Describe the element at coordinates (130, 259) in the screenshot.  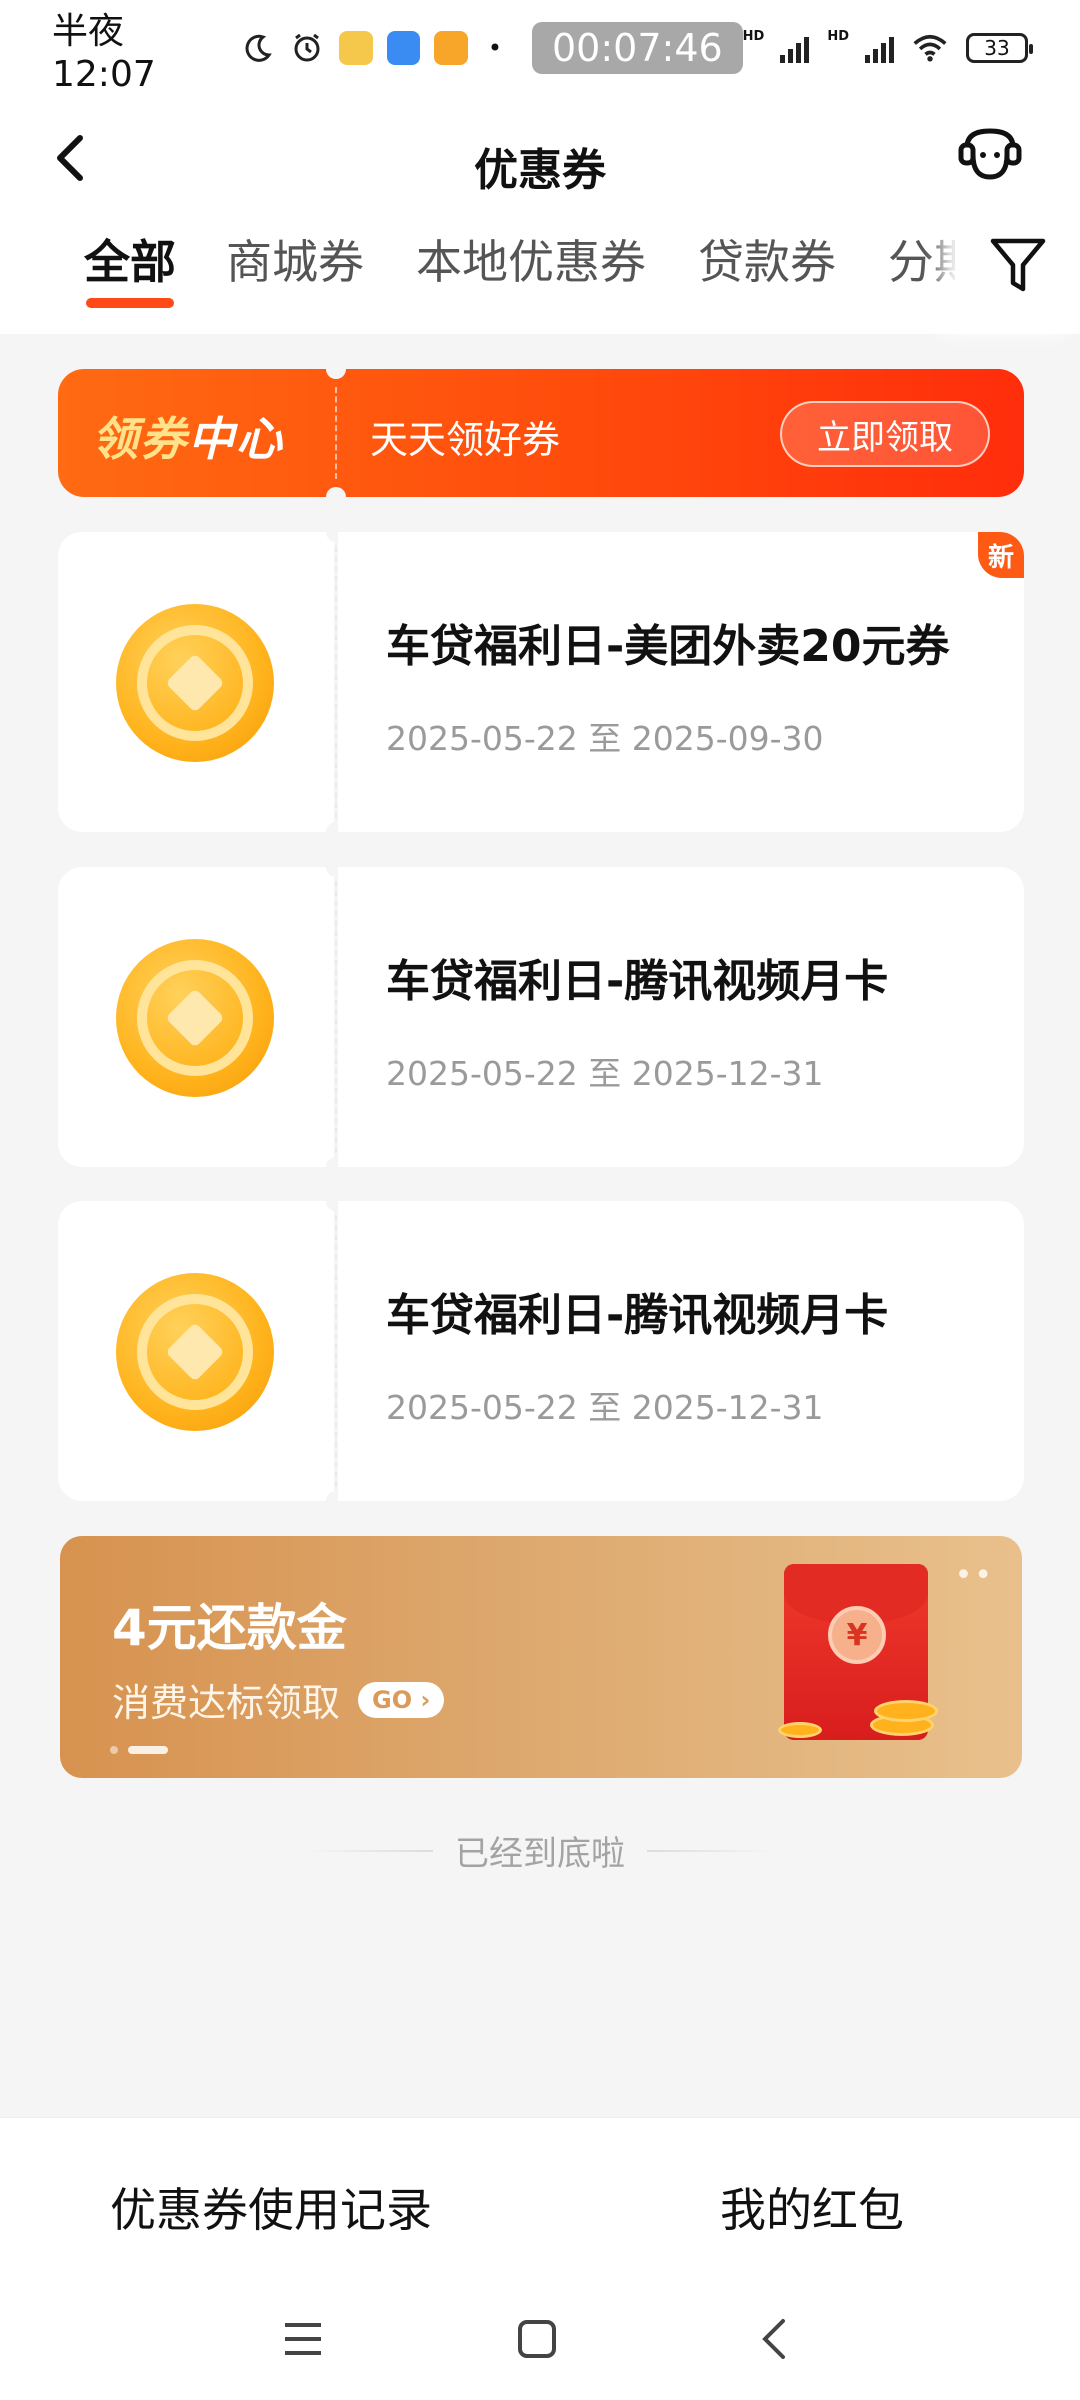
I see `tab-all: 全部` at that location.